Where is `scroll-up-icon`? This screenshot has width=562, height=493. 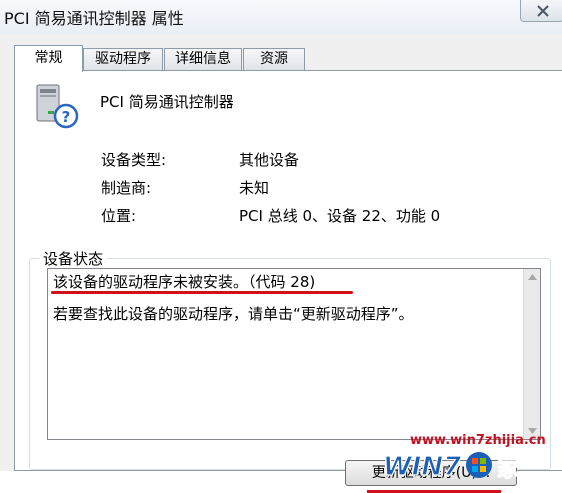 scroll-up-icon is located at coordinates (532, 277).